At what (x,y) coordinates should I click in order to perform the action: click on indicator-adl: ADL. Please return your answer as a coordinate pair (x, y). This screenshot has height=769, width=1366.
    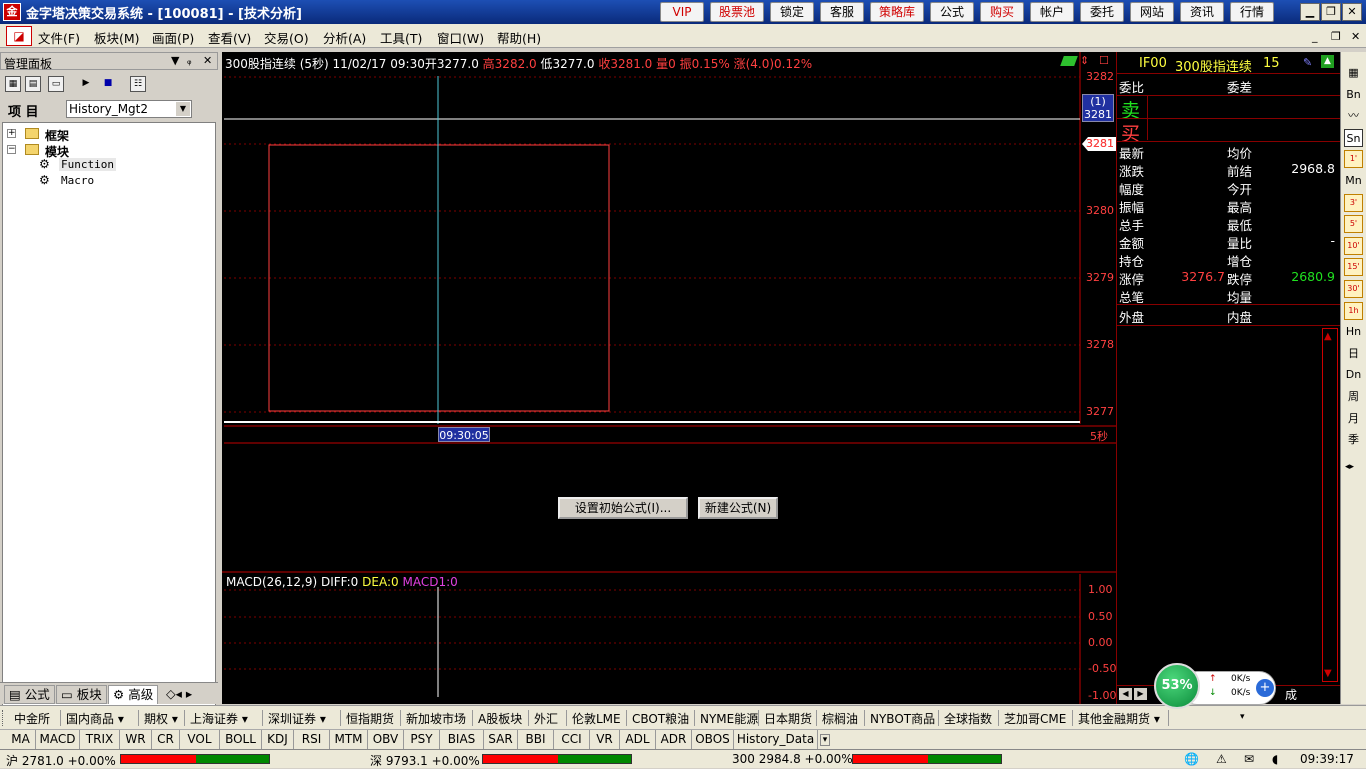
    Looking at the image, I should click on (638, 739).